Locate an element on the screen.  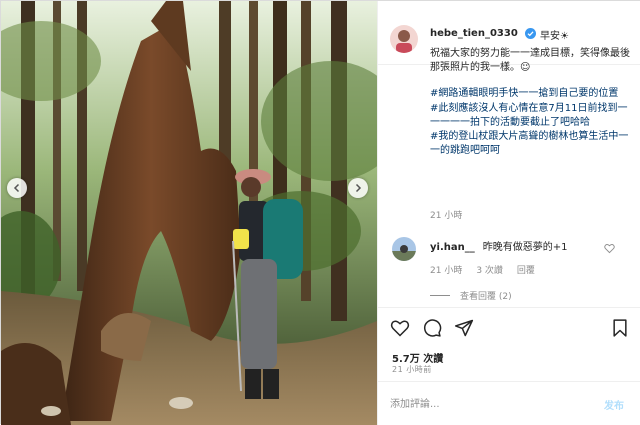
share-icon is located at coordinates (464, 328).